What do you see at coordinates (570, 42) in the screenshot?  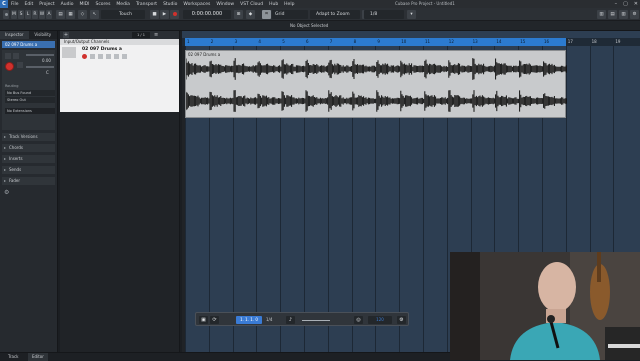 I see `ruler-bar-17: 17` at bounding box center [570, 42].